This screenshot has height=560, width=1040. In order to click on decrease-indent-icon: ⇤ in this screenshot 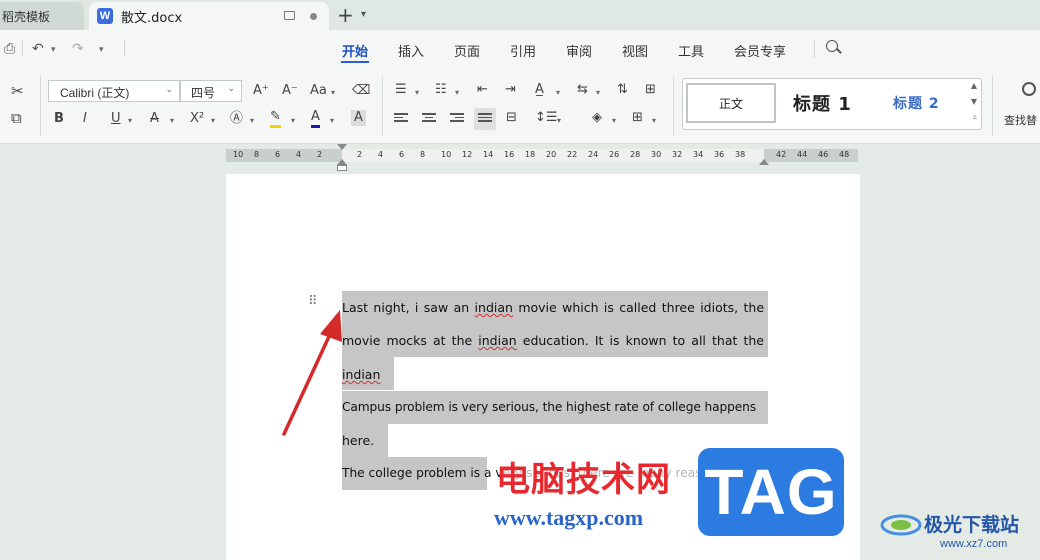, I will do `click(482, 90)`.